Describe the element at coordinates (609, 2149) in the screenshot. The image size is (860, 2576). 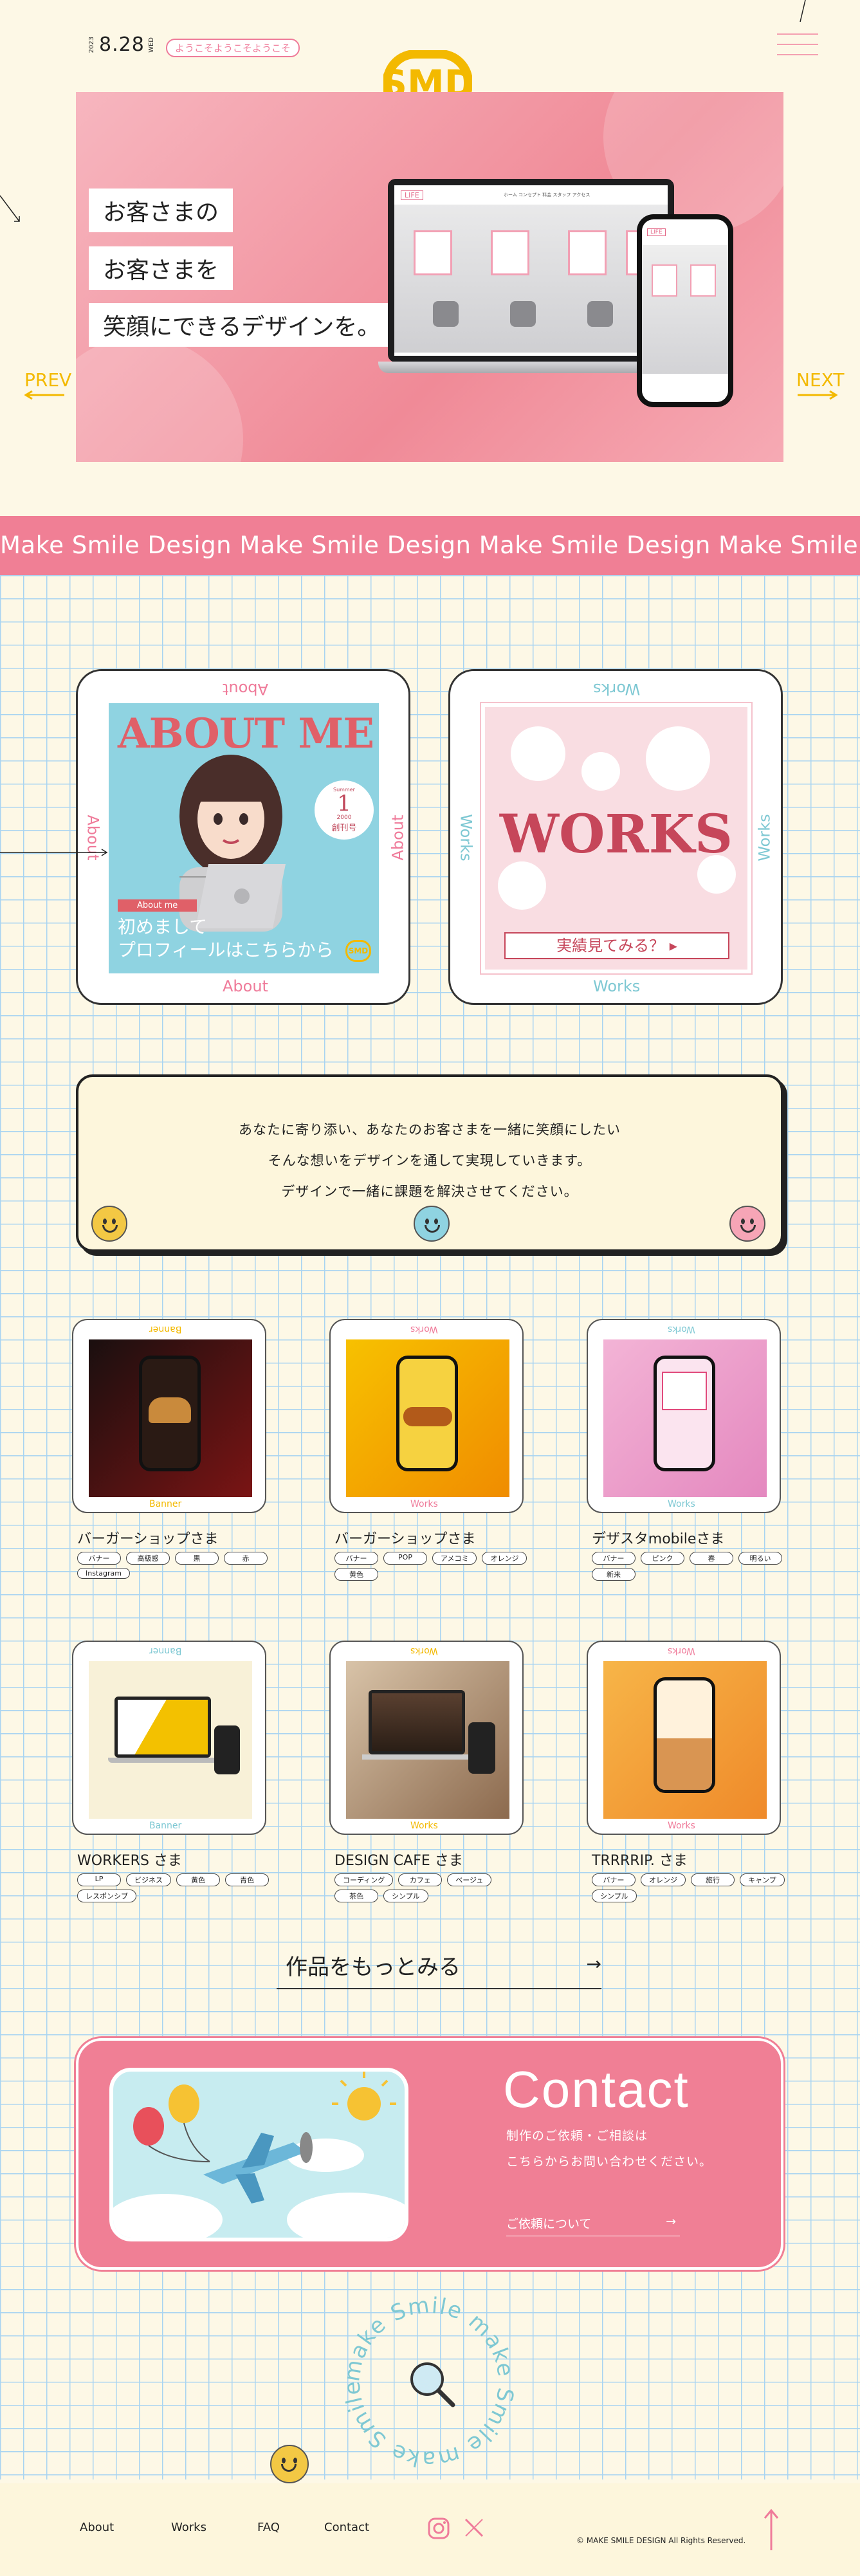
I see `contact-text: 制作のご依頼・ご相談は こちらからお問い合わせください。` at that location.